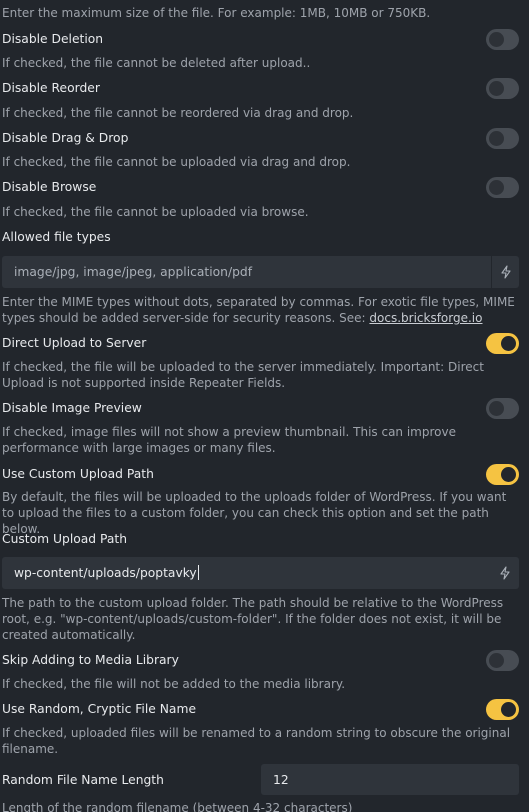  What do you see at coordinates (99, 709) in the screenshot?
I see `random-name-label: Use Random, Cryptic File Name` at bounding box center [99, 709].